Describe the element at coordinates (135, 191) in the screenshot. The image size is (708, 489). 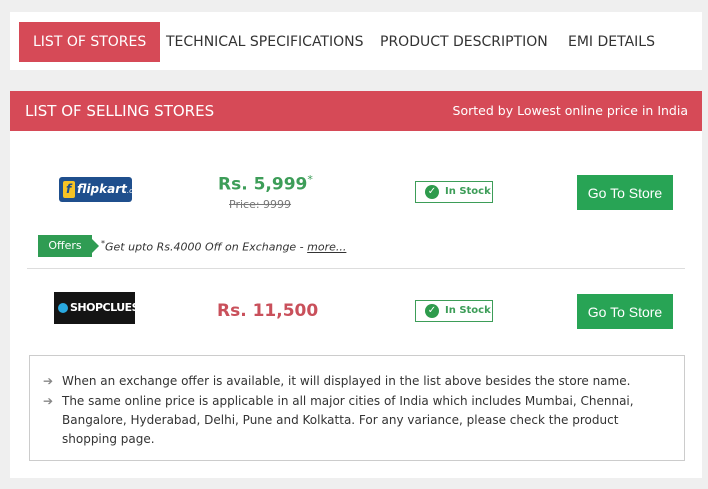
I see `flipkart-logo-suffix: .com` at that location.